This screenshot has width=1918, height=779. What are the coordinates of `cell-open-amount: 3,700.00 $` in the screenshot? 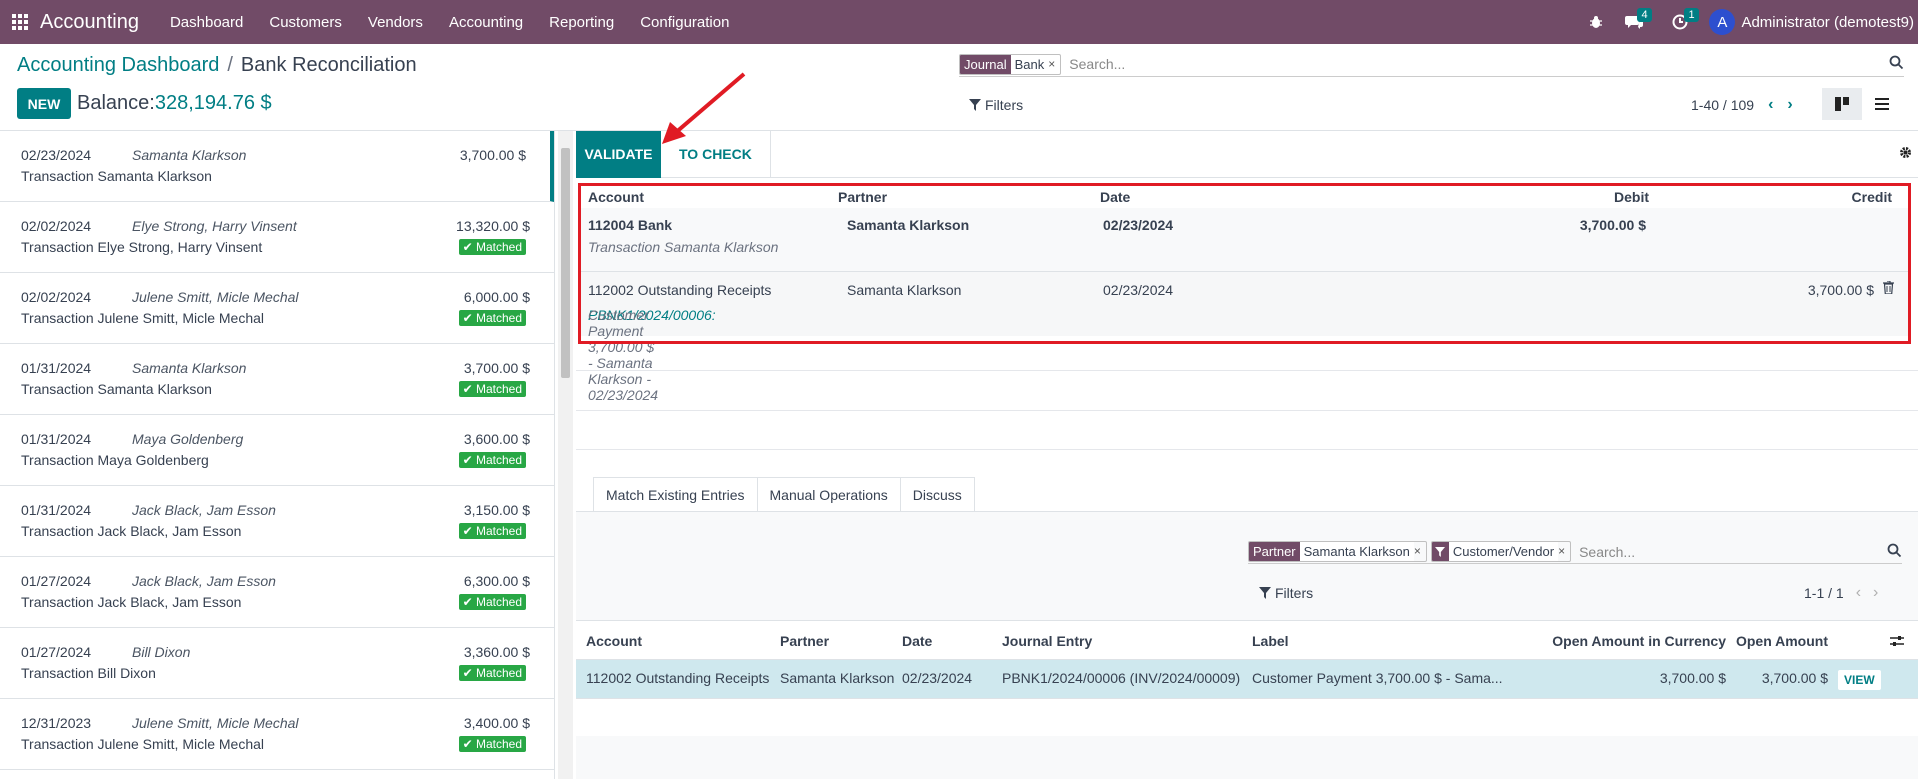 It's located at (1794, 678).